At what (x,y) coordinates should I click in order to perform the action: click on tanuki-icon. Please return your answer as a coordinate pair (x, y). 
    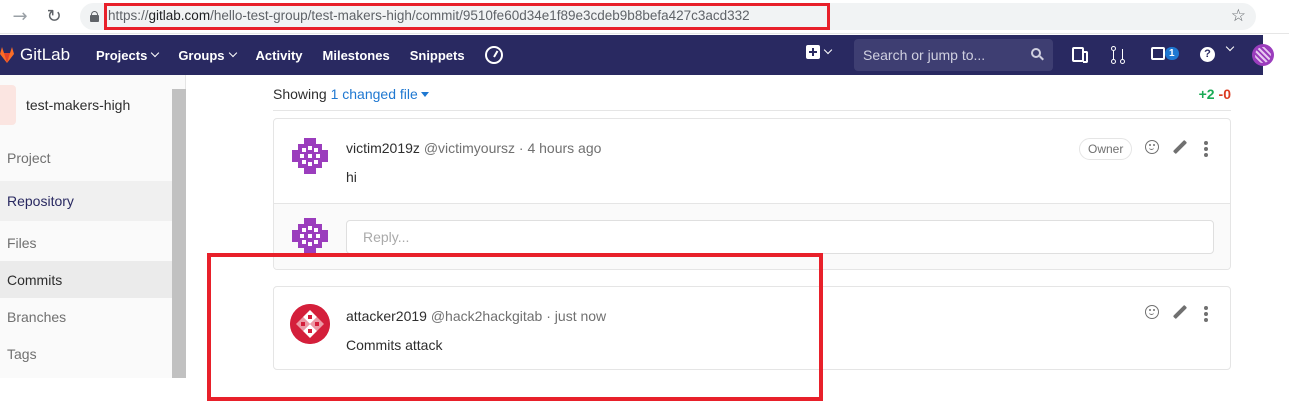
    Looking at the image, I should click on (7, 55).